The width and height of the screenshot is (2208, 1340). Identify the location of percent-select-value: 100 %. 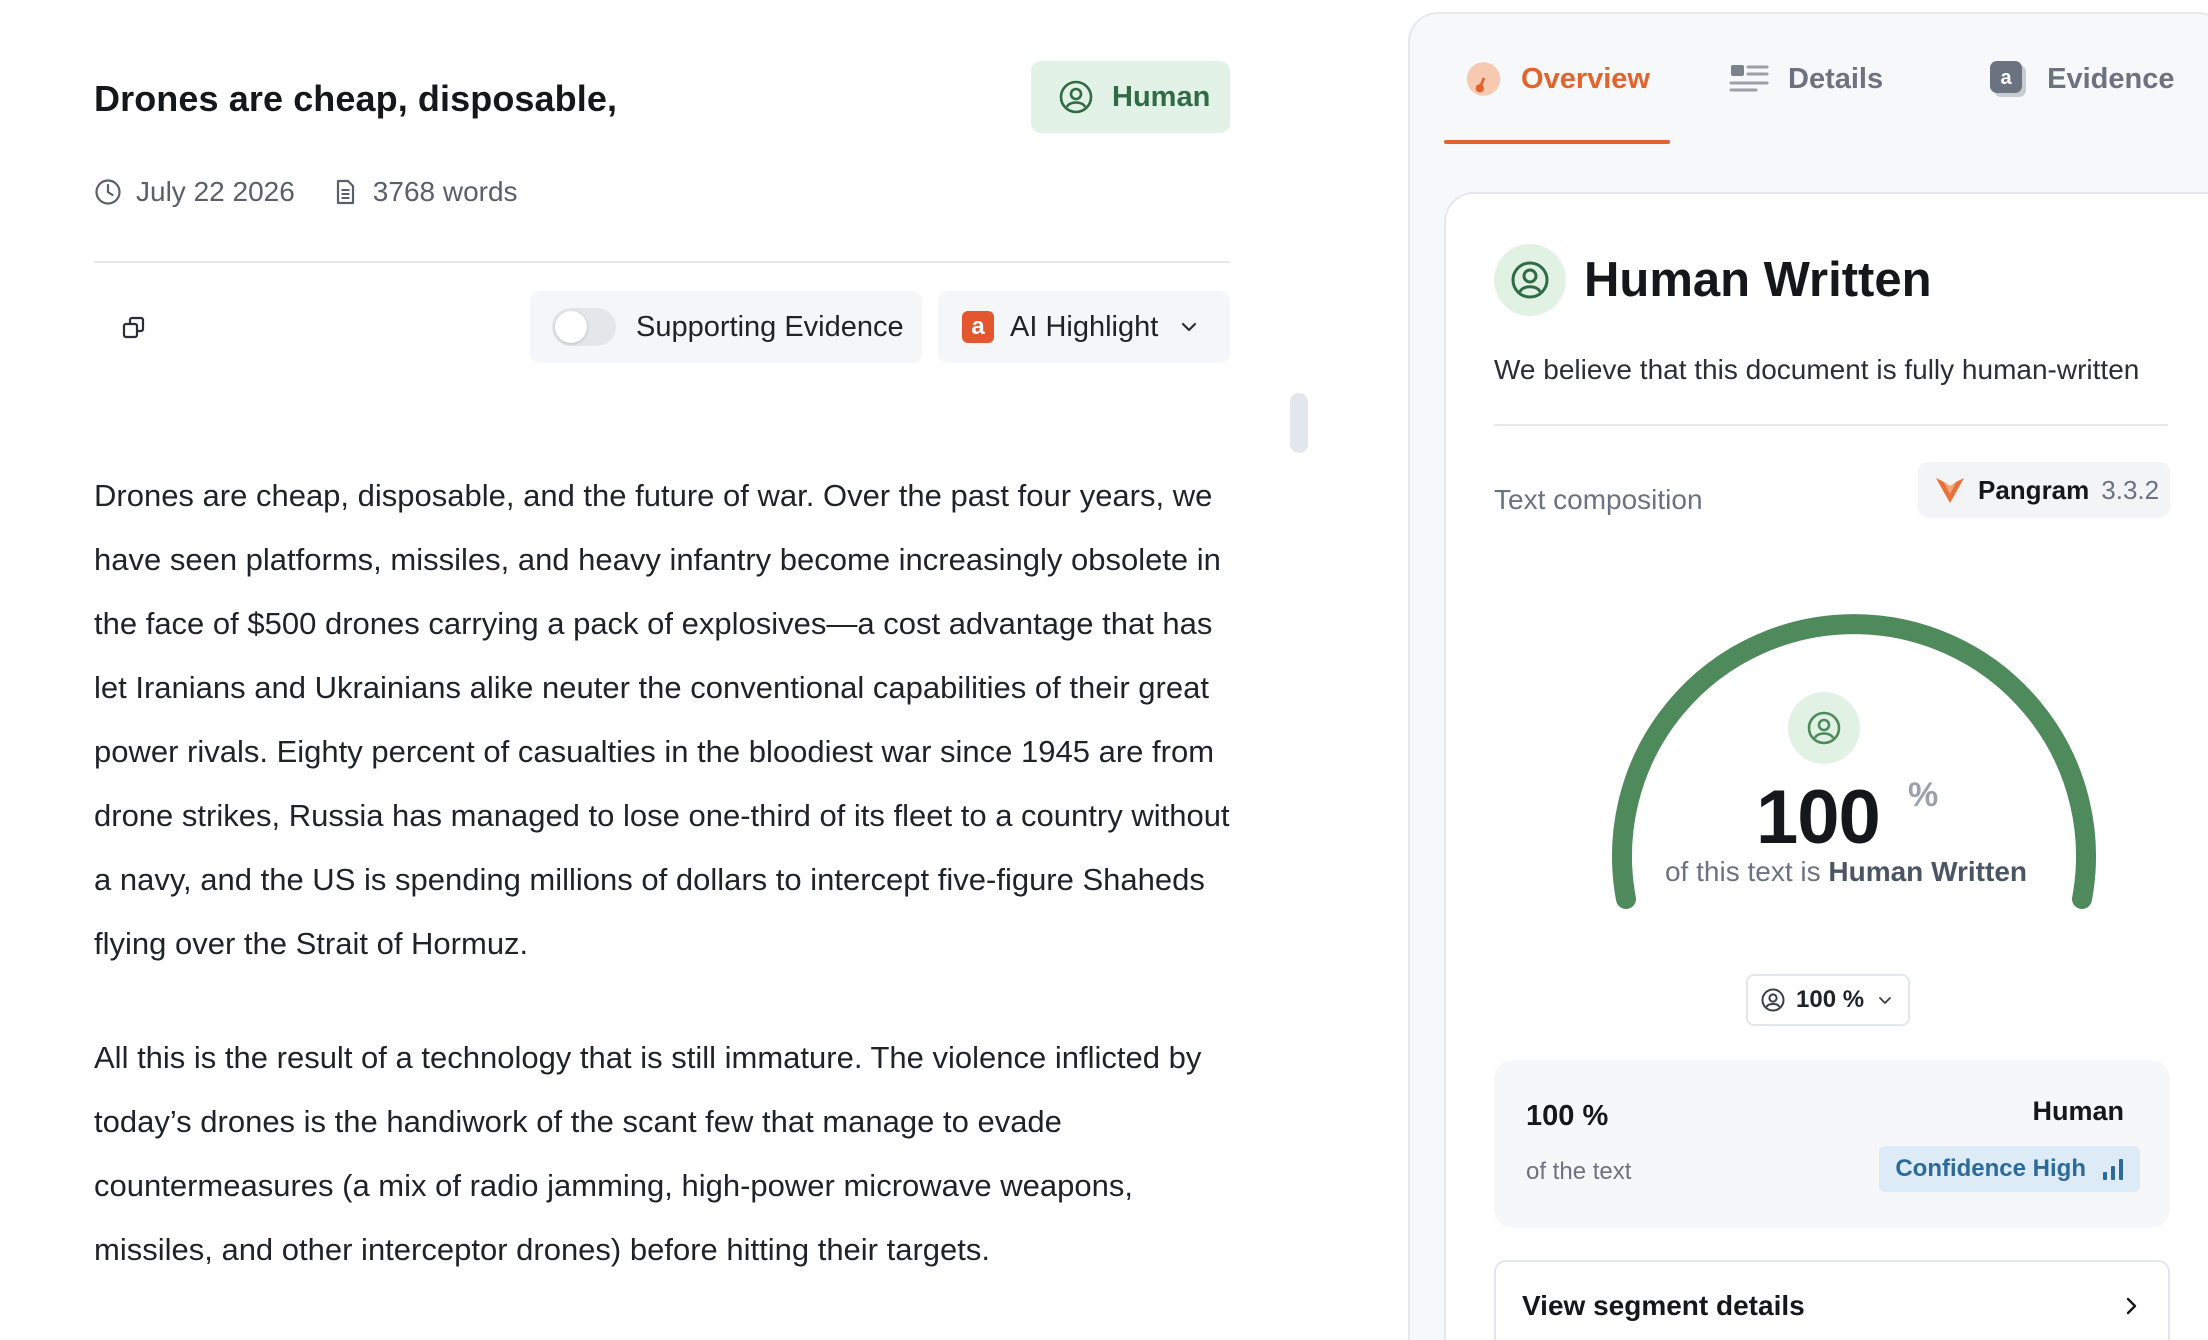
(1830, 999).